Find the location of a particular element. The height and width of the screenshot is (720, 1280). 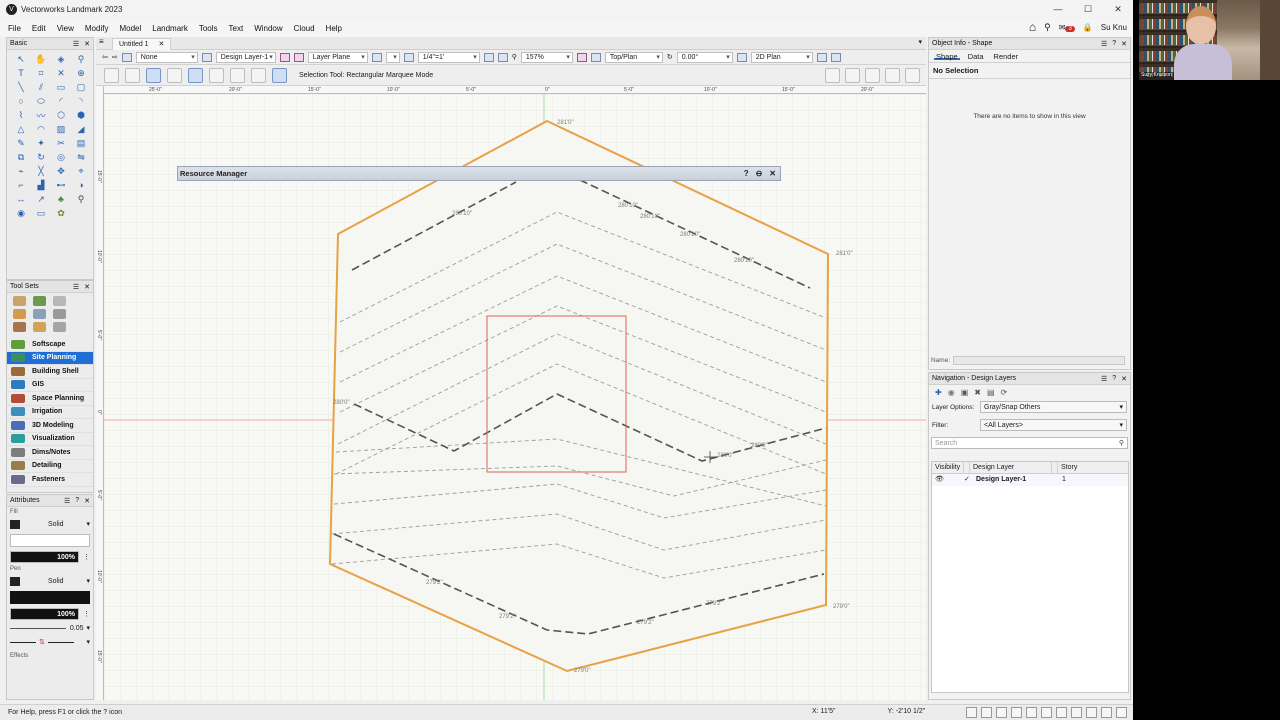

help-icon: ? is located at coordinates (746, 173).